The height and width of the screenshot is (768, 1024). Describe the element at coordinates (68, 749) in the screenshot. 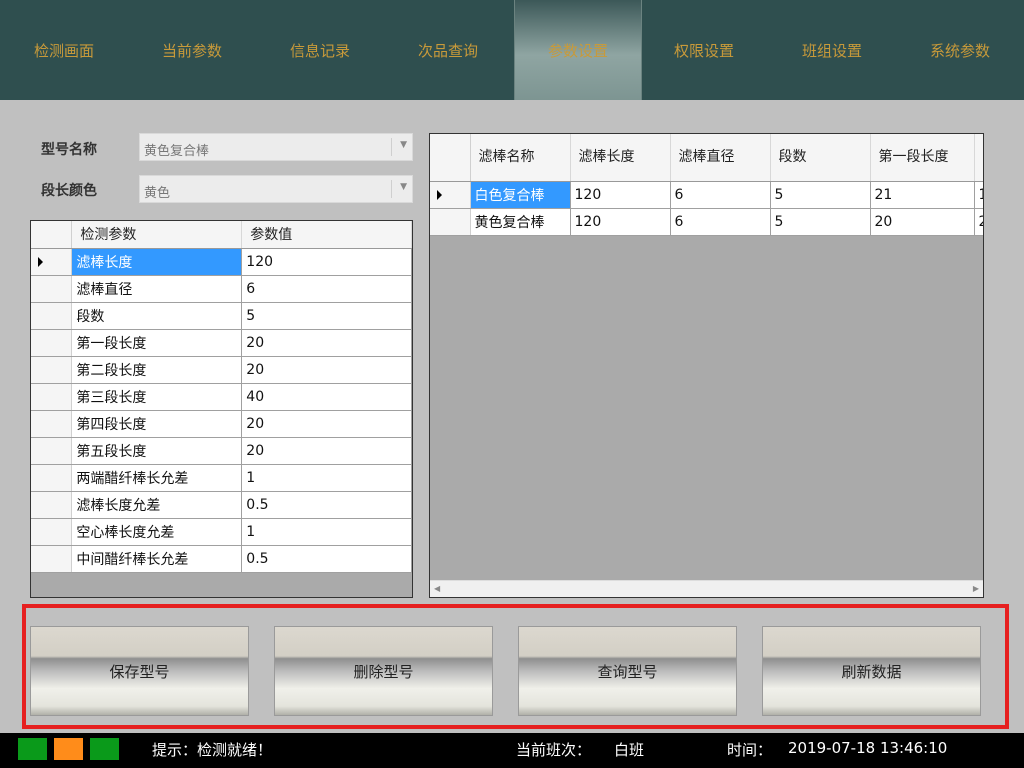

I see `status-indicator-orange` at that location.